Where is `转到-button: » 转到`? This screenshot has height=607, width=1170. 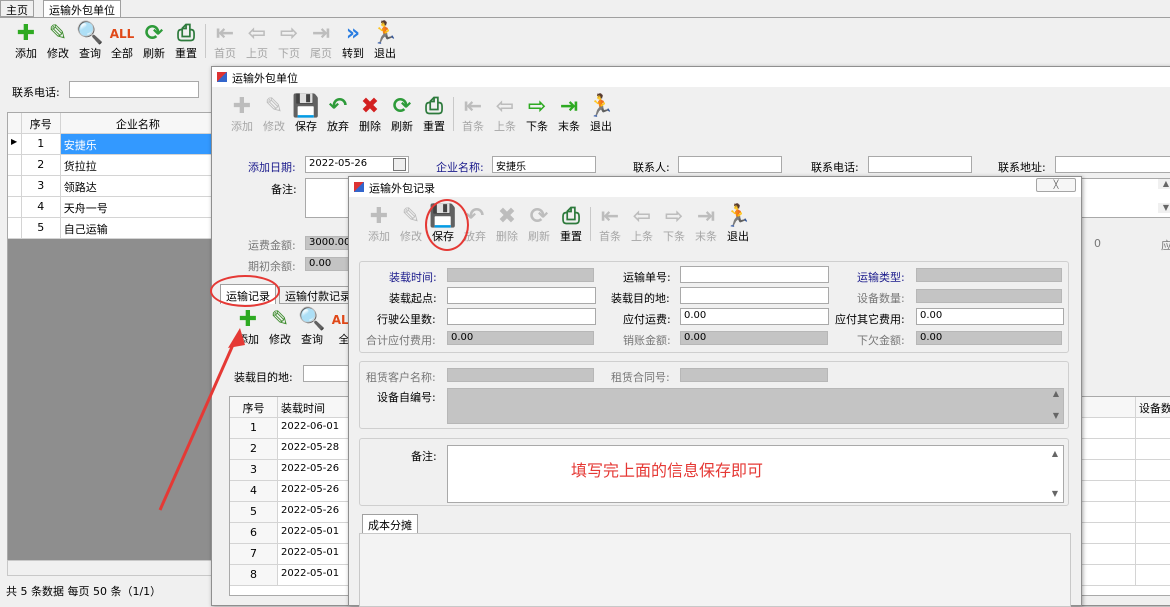
转到-button: » 转到 is located at coordinates (353, 41).